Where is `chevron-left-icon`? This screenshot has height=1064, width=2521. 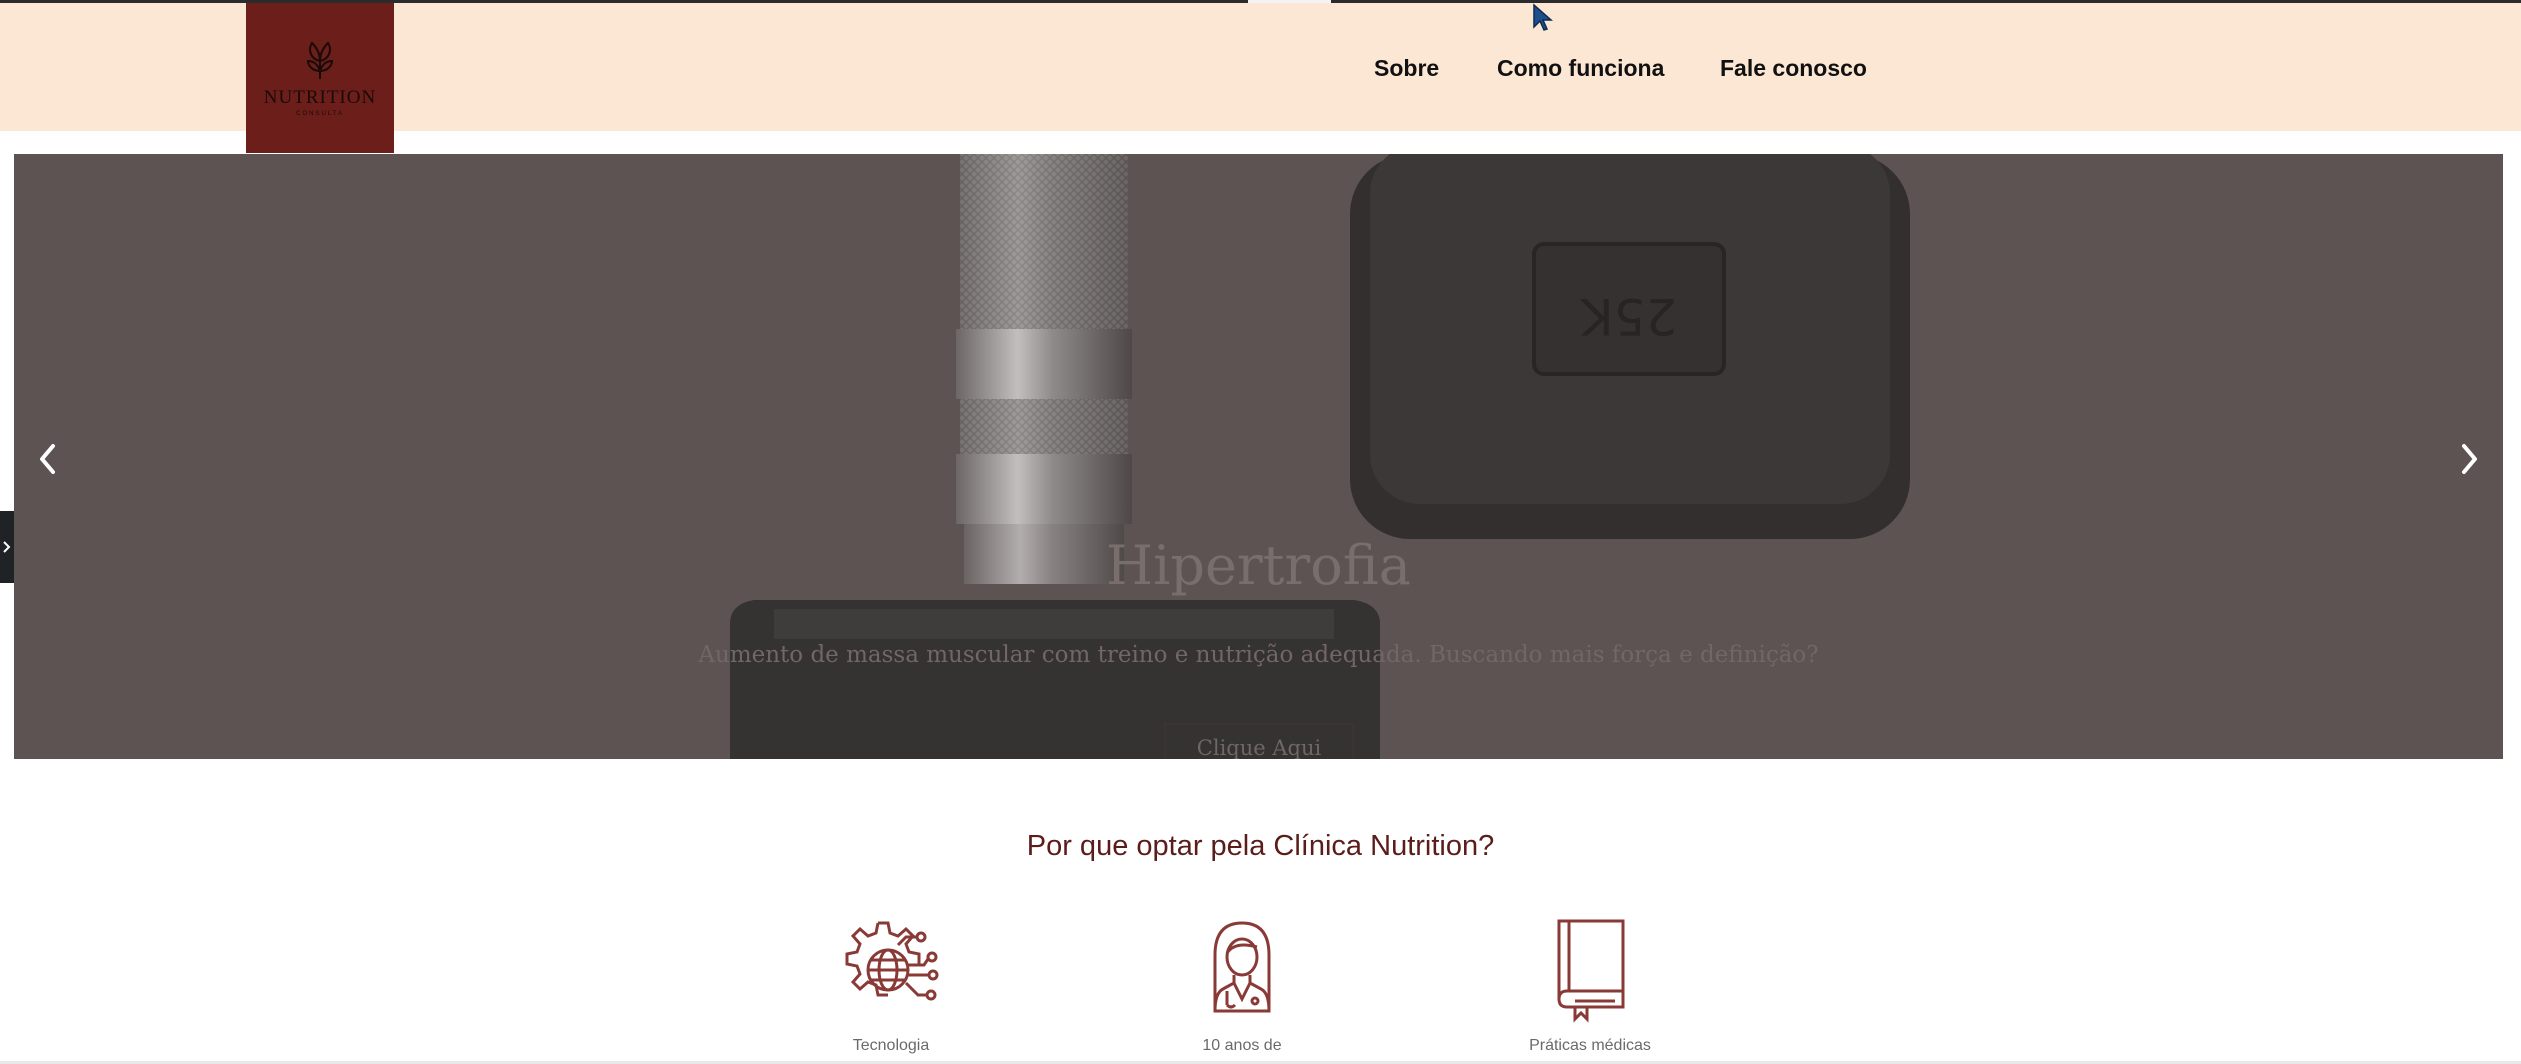
chevron-left-icon is located at coordinates (47, 459).